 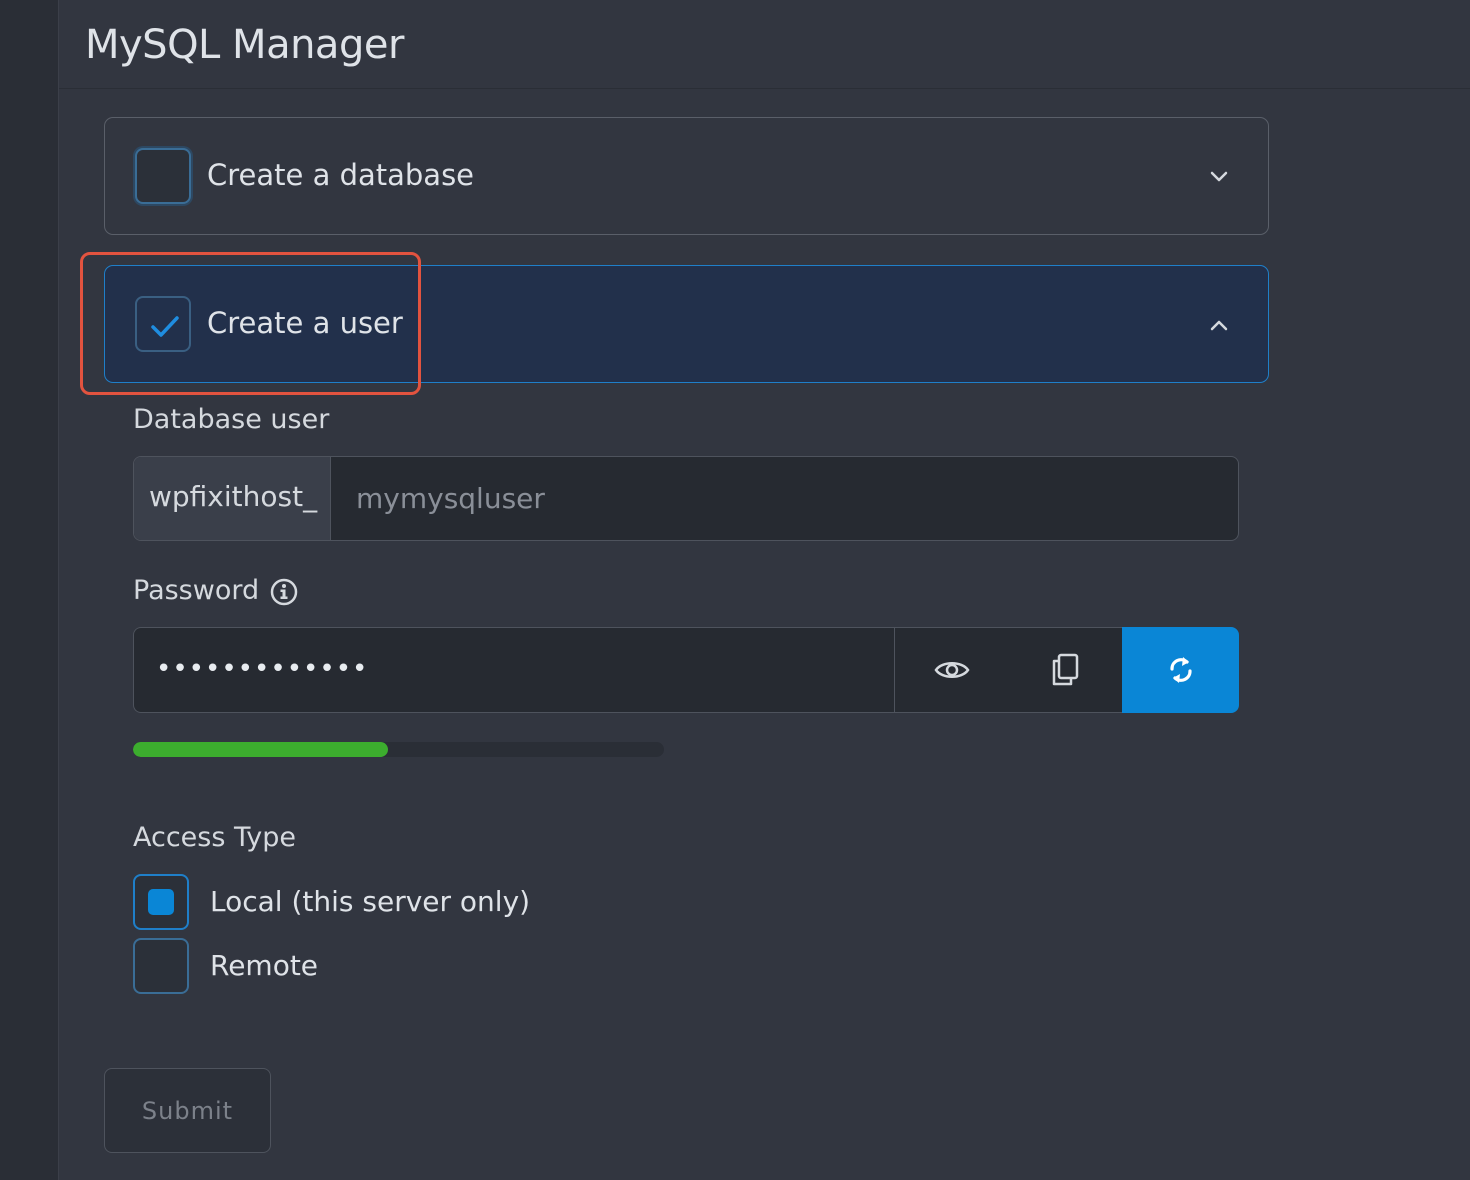 What do you see at coordinates (29, 590) in the screenshot?
I see `left-sidebar-strip` at bounding box center [29, 590].